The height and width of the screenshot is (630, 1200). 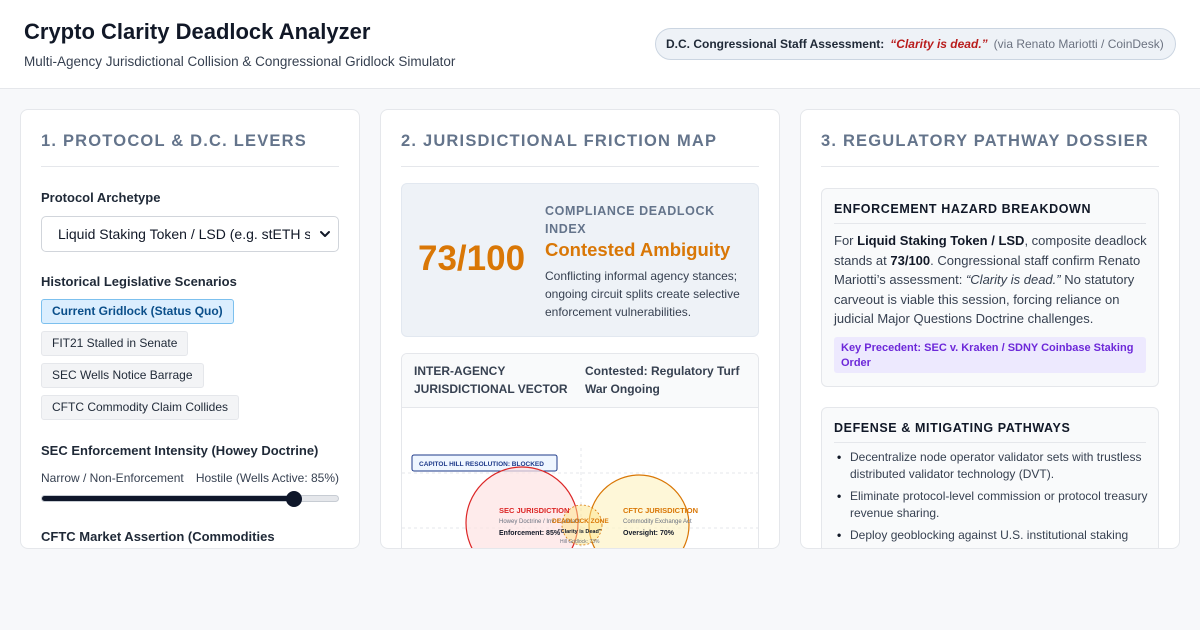 What do you see at coordinates (660, 510) in the screenshot?
I see `cftc-circle-title: CFTC JURISDICTION` at bounding box center [660, 510].